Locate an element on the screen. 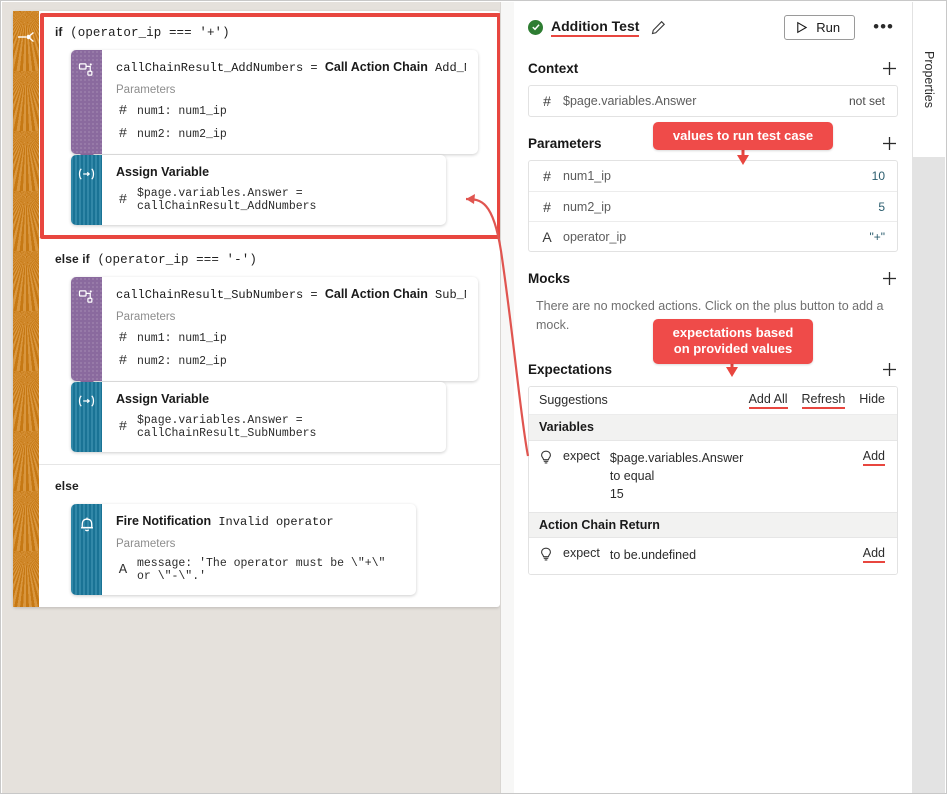  expectations-title: Expectations is located at coordinates (570, 369).